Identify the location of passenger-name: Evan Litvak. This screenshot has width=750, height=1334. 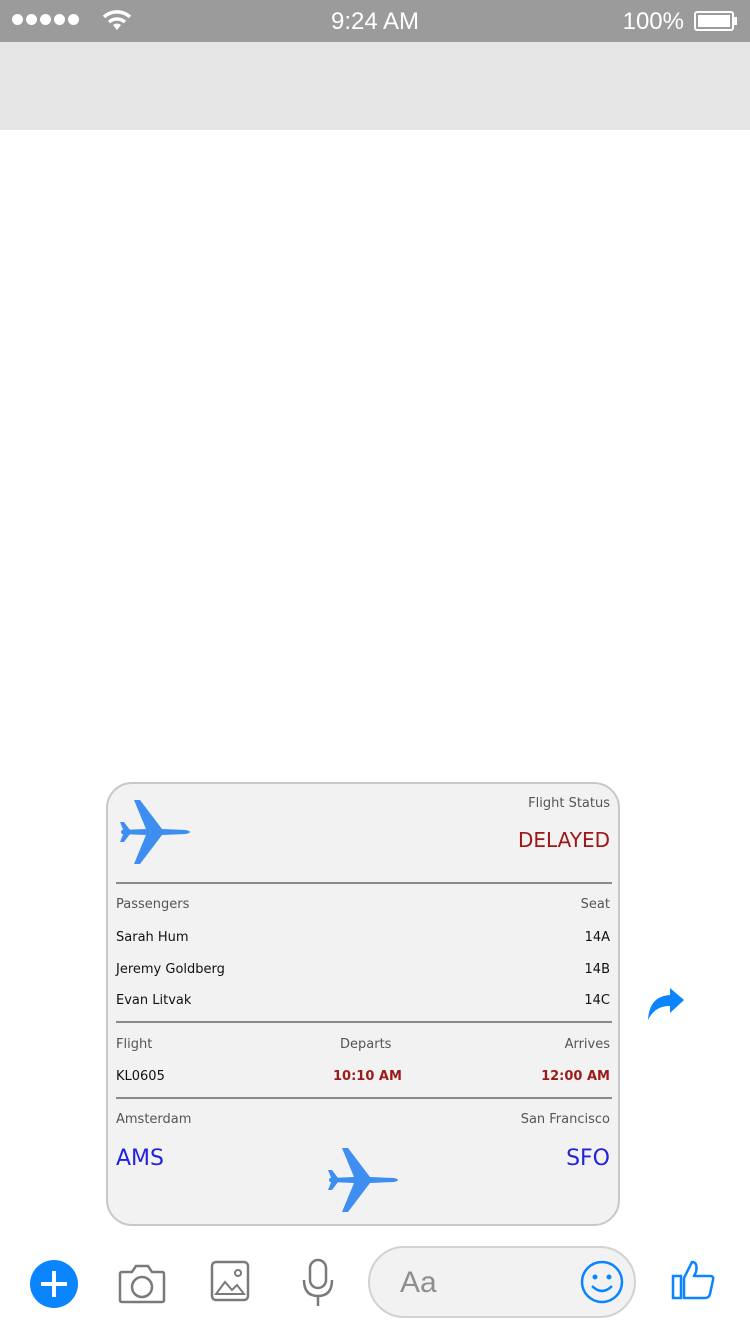
(154, 1000).